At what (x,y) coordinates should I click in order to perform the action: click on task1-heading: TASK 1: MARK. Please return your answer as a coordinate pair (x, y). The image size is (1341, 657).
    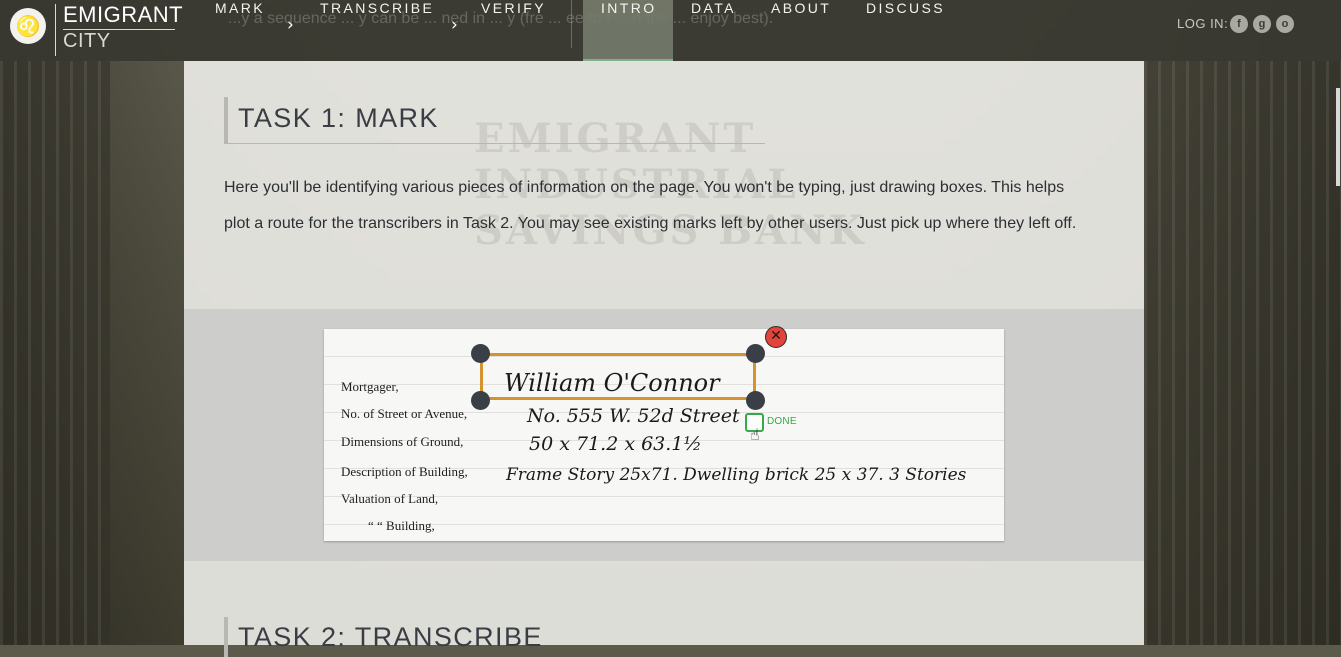
    Looking at the image, I should click on (494, 120).